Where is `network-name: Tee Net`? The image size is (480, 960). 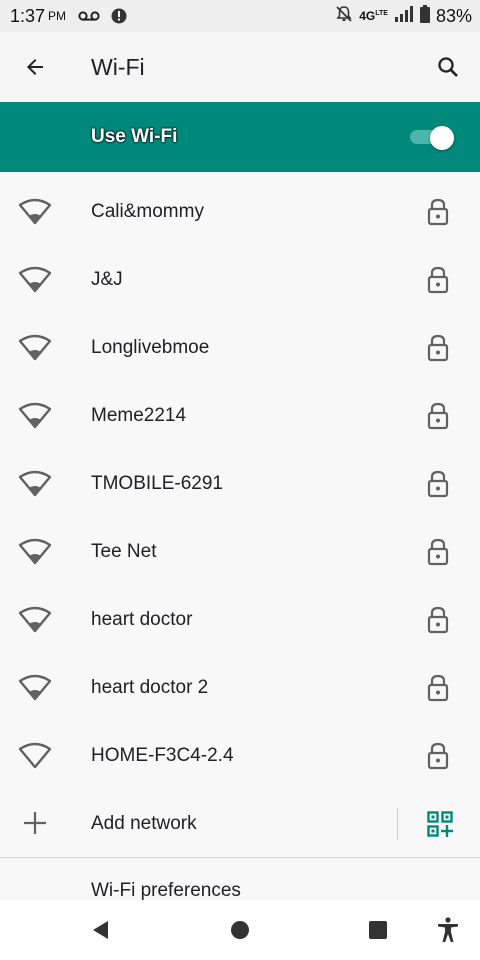 network-name: Tee Net is located at coordinates (124, 551).